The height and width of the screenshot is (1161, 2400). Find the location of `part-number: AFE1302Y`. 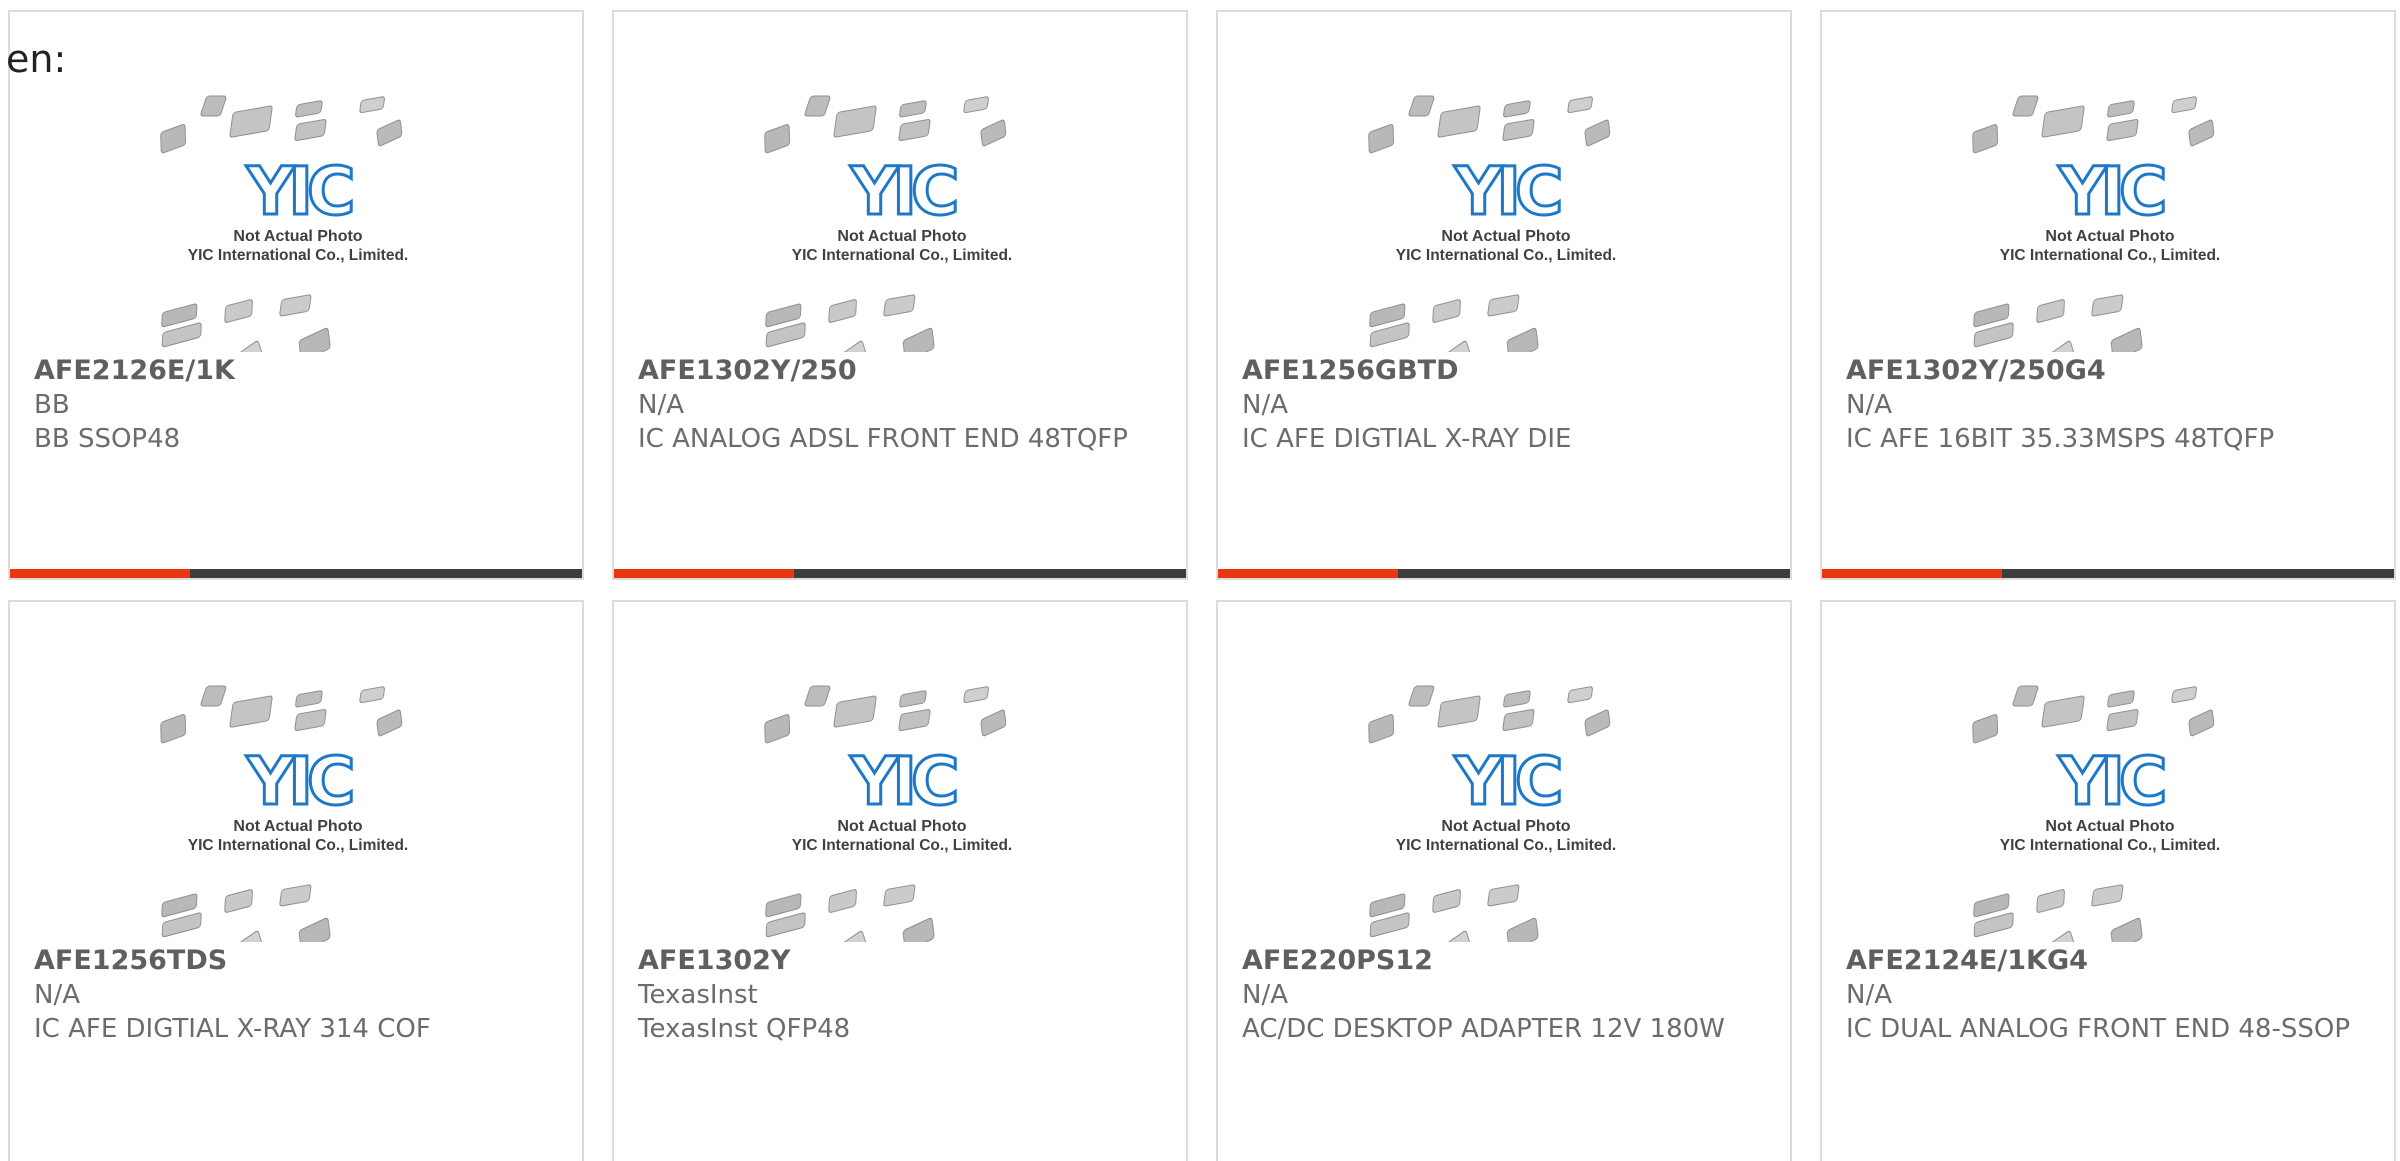

part-number: AFE1302Y is located at coordinates (900, 961).